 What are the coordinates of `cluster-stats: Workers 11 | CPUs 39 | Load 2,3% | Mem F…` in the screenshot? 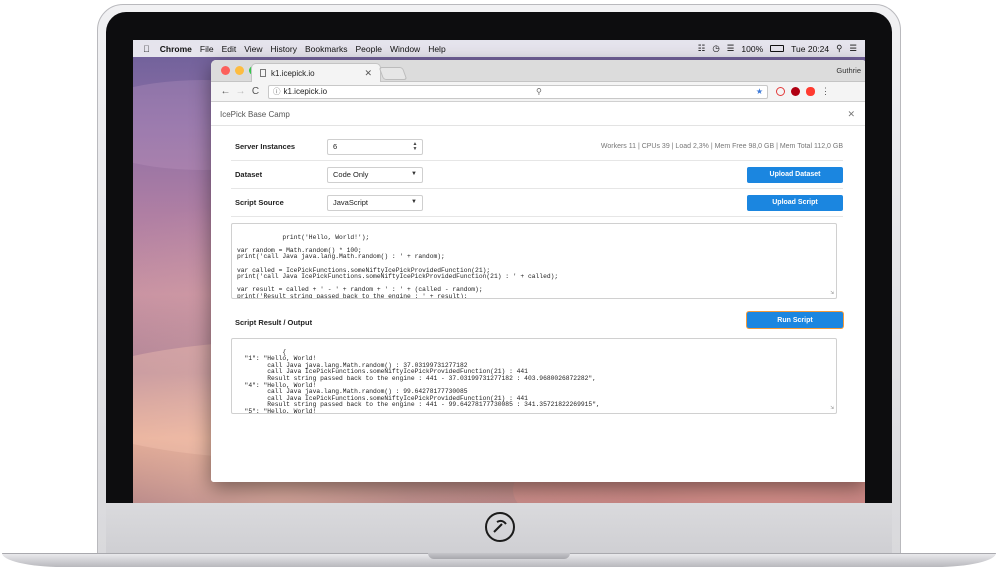 It's located at (721, 146).